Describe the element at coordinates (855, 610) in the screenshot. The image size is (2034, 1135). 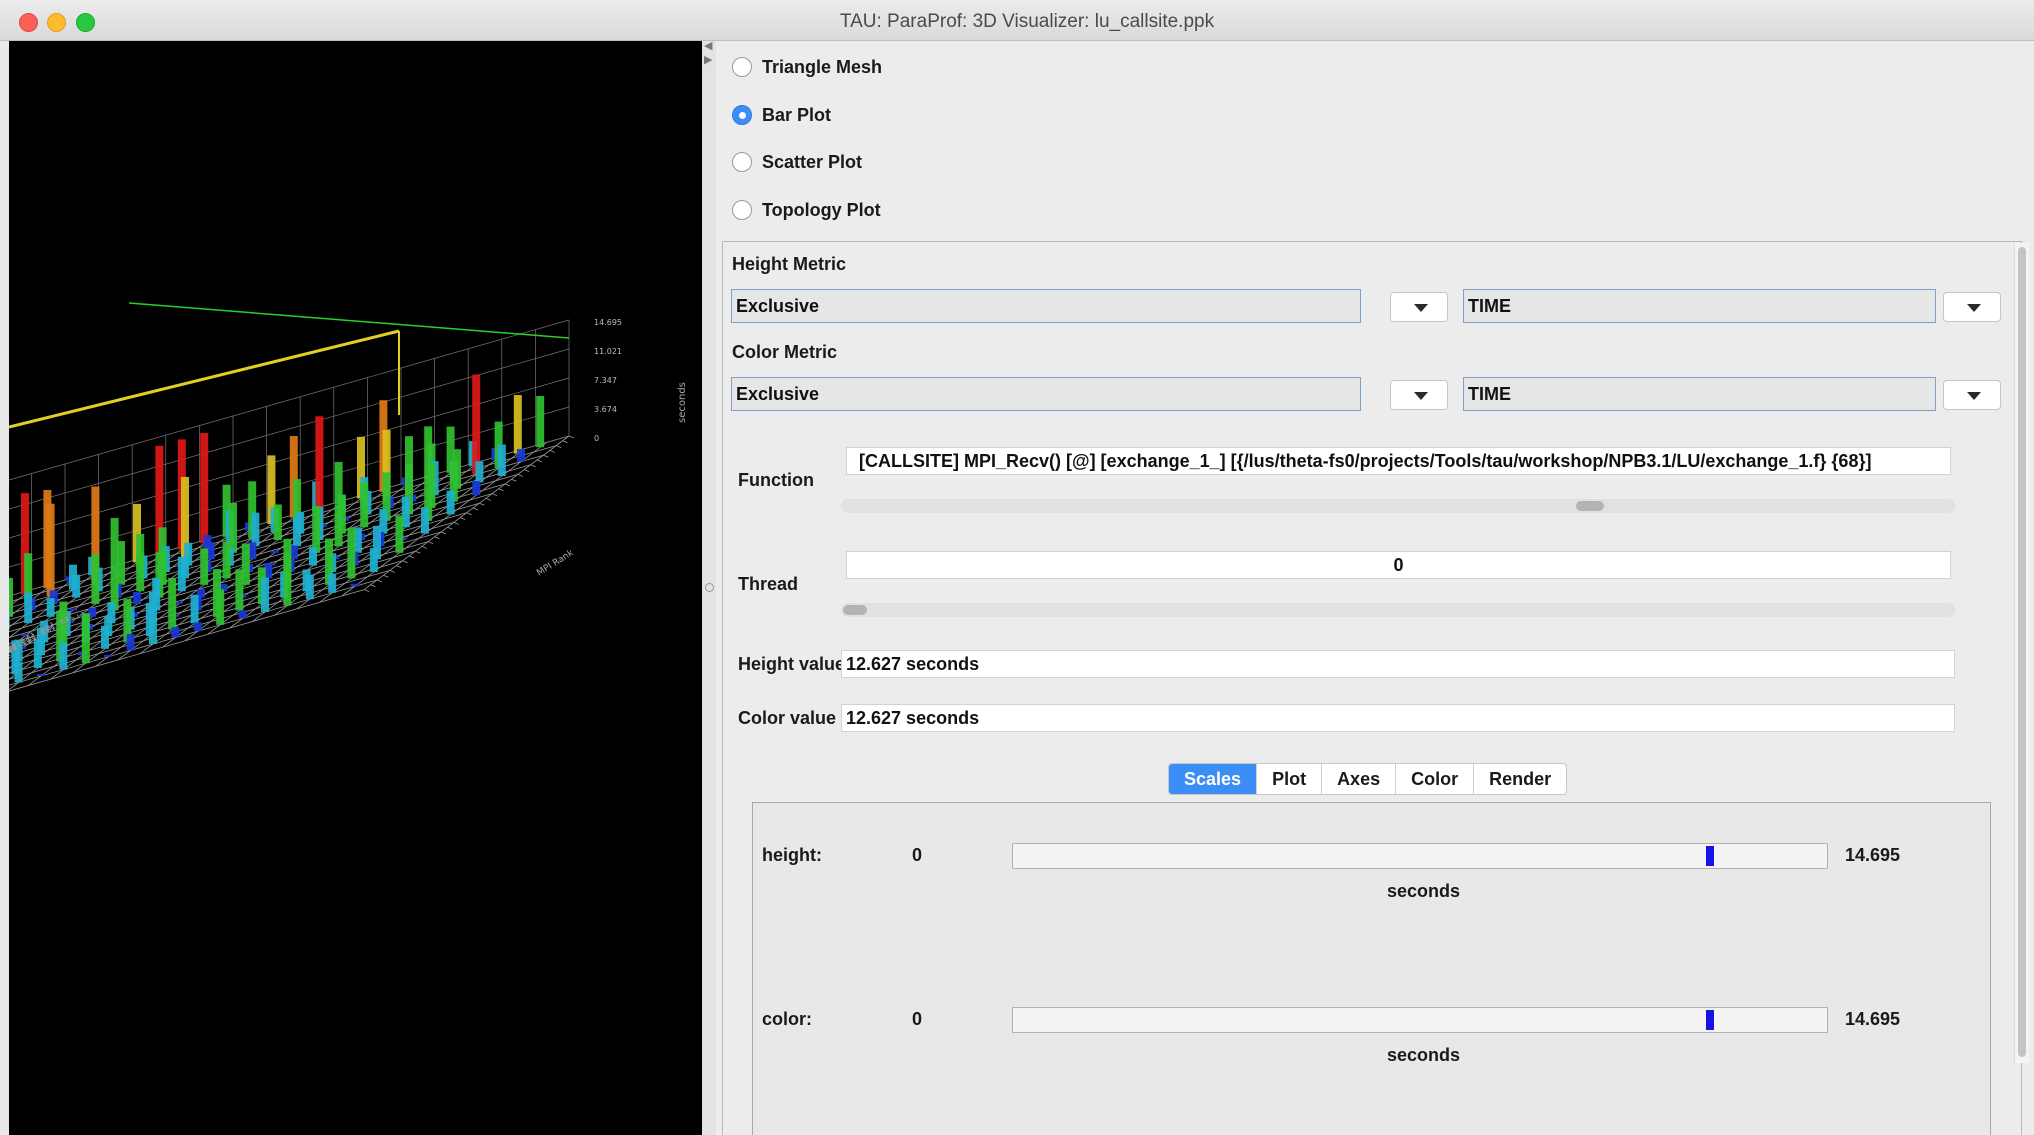
I see `thread-scrollbar-knob` at that location.